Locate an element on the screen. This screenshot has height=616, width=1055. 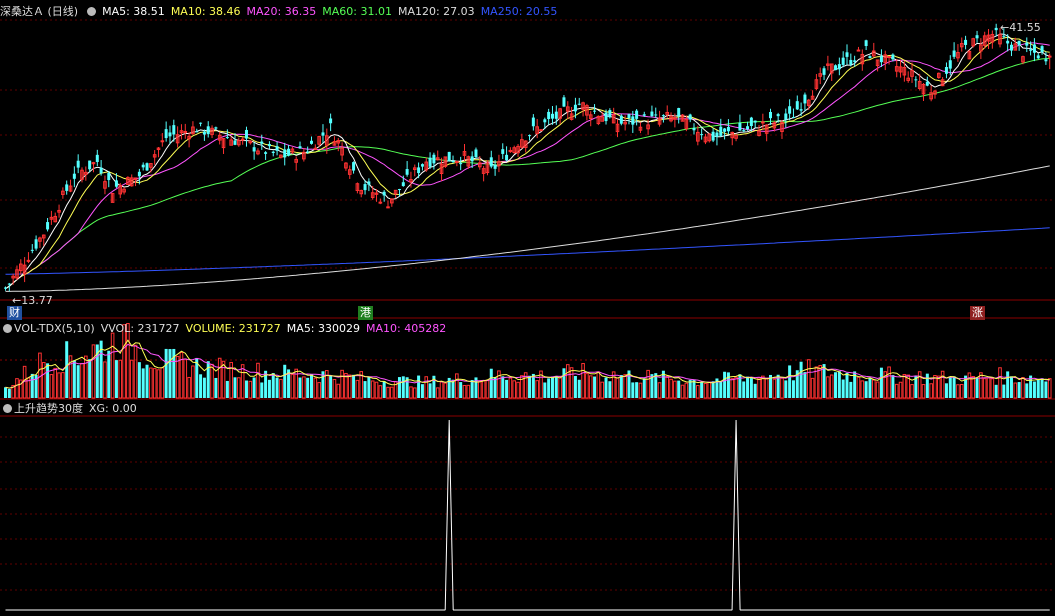
event-tag-hk: 港 is located at coordinates (365, 313).